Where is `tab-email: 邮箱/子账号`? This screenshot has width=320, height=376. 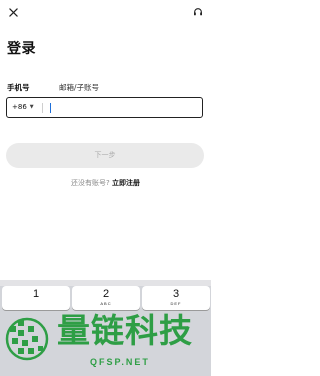 tab-email: 邮箱/子账号 is located at coordinates (79, 87).